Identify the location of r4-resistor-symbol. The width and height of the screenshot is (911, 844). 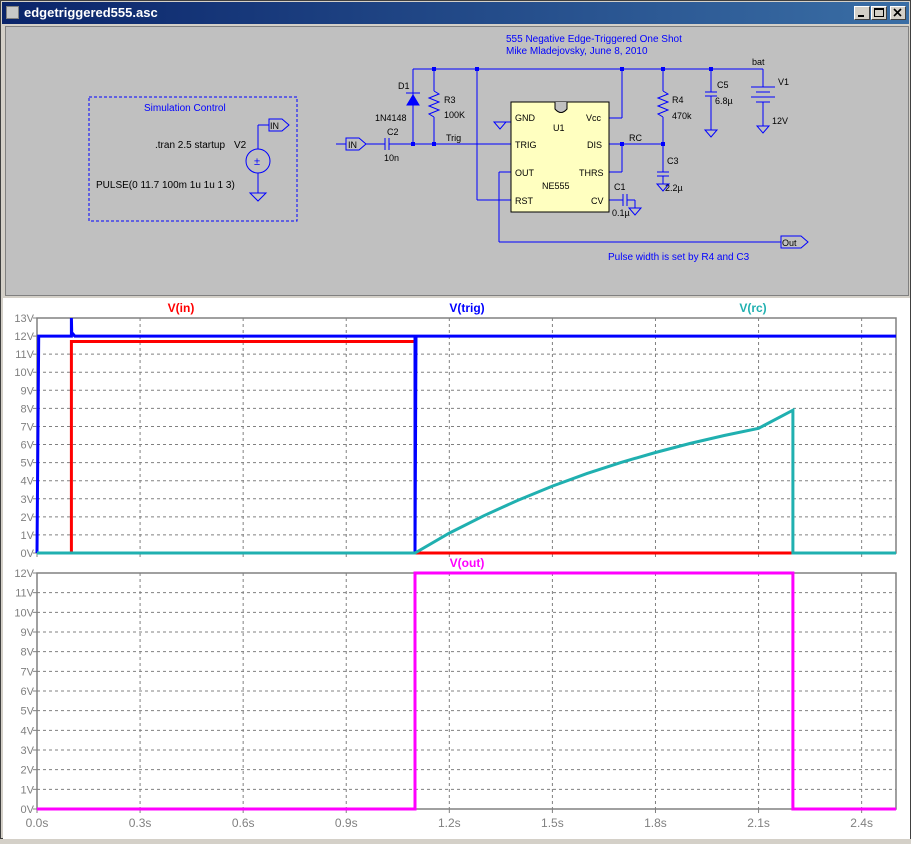
(663, 104).